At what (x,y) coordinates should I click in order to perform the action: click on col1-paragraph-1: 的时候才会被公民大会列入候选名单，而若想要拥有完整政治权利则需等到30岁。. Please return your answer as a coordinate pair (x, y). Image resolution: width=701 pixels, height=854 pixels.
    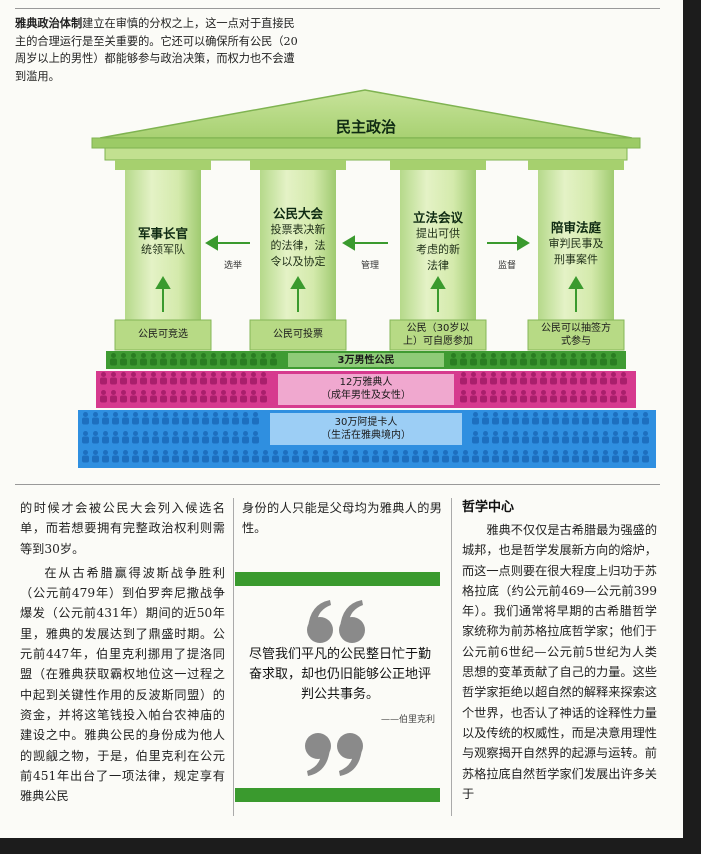
    Looking at the image, I should click on (122, 528).